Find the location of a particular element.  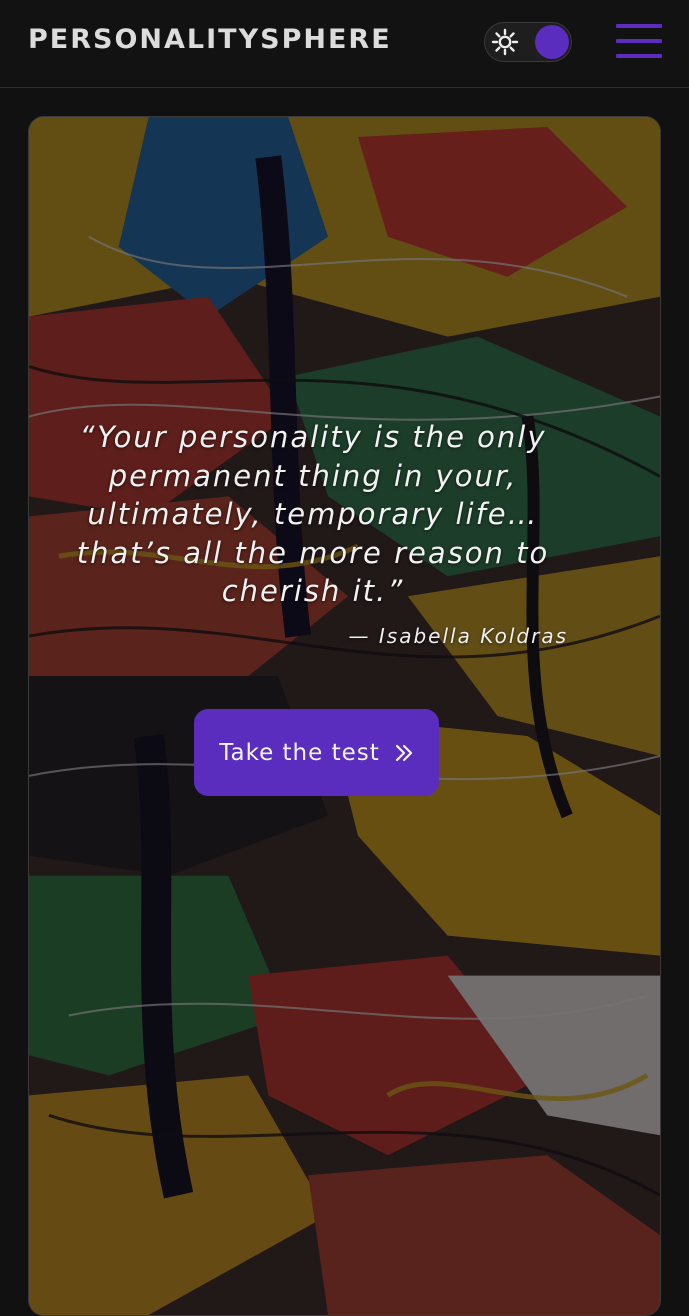

site-header: PERSONALITYSPHERE is located at coordinates (344, 44).